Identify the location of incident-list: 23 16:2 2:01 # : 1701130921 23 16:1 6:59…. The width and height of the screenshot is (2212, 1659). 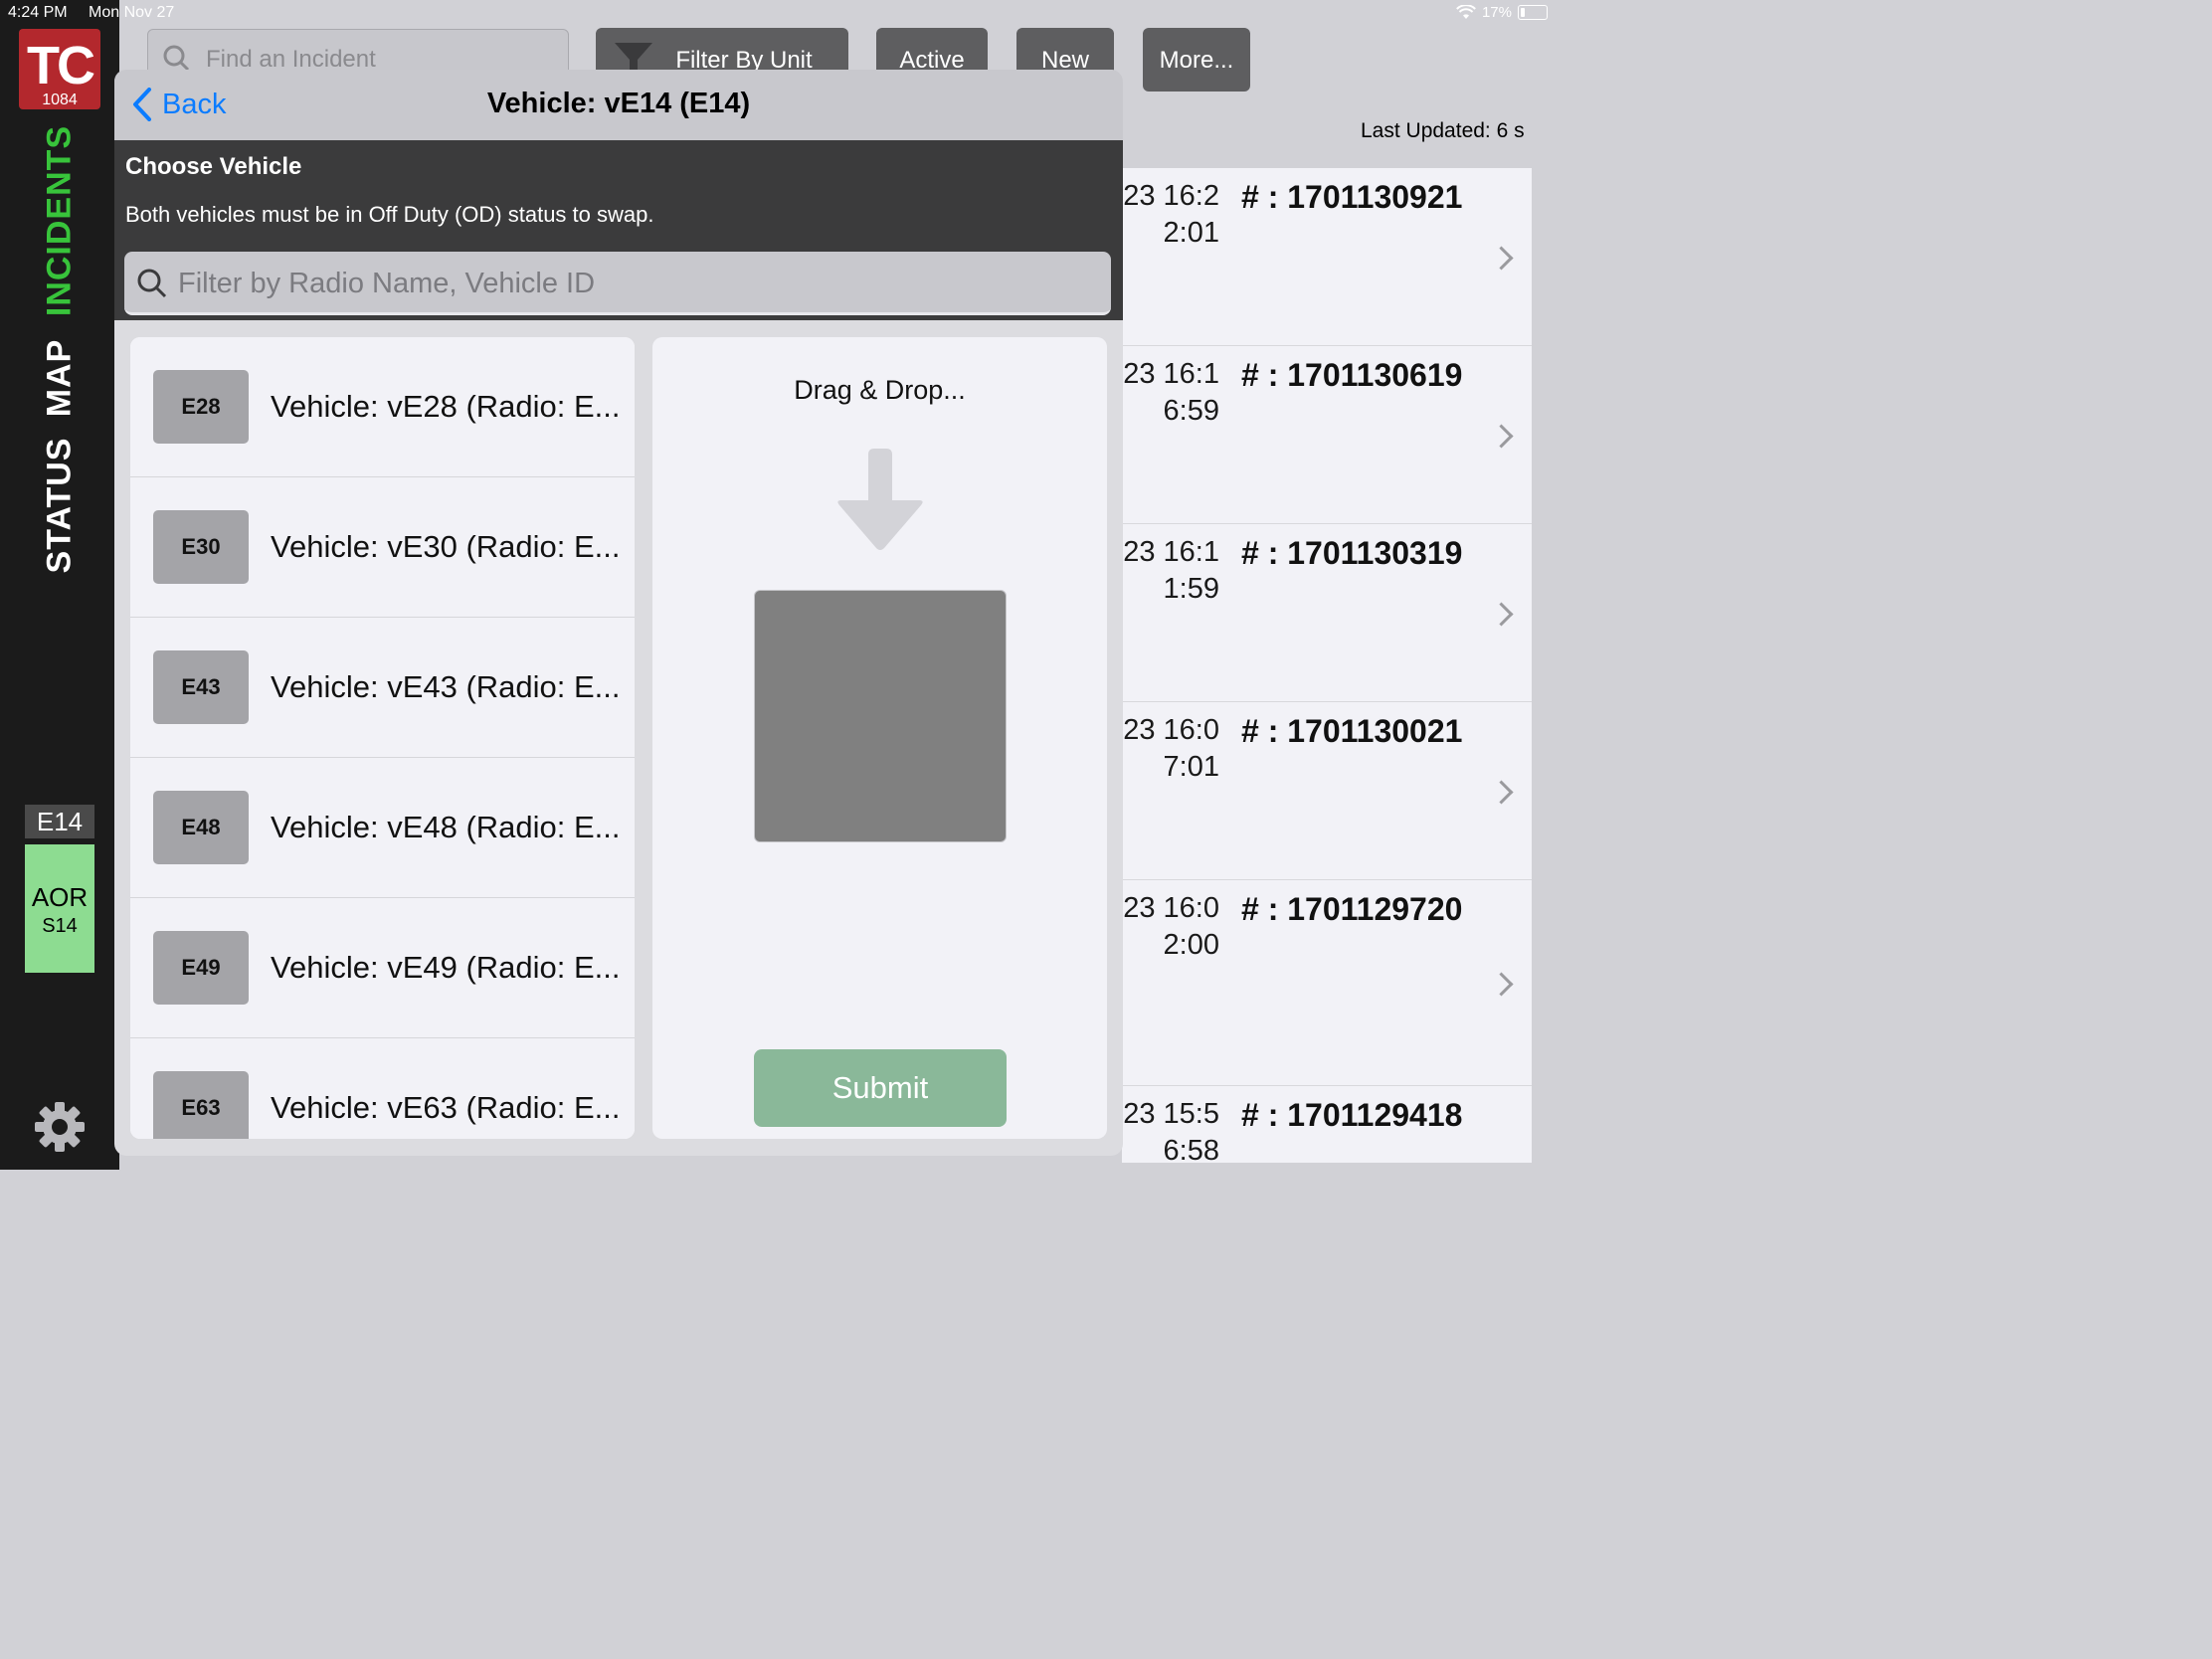
(1327, 665).